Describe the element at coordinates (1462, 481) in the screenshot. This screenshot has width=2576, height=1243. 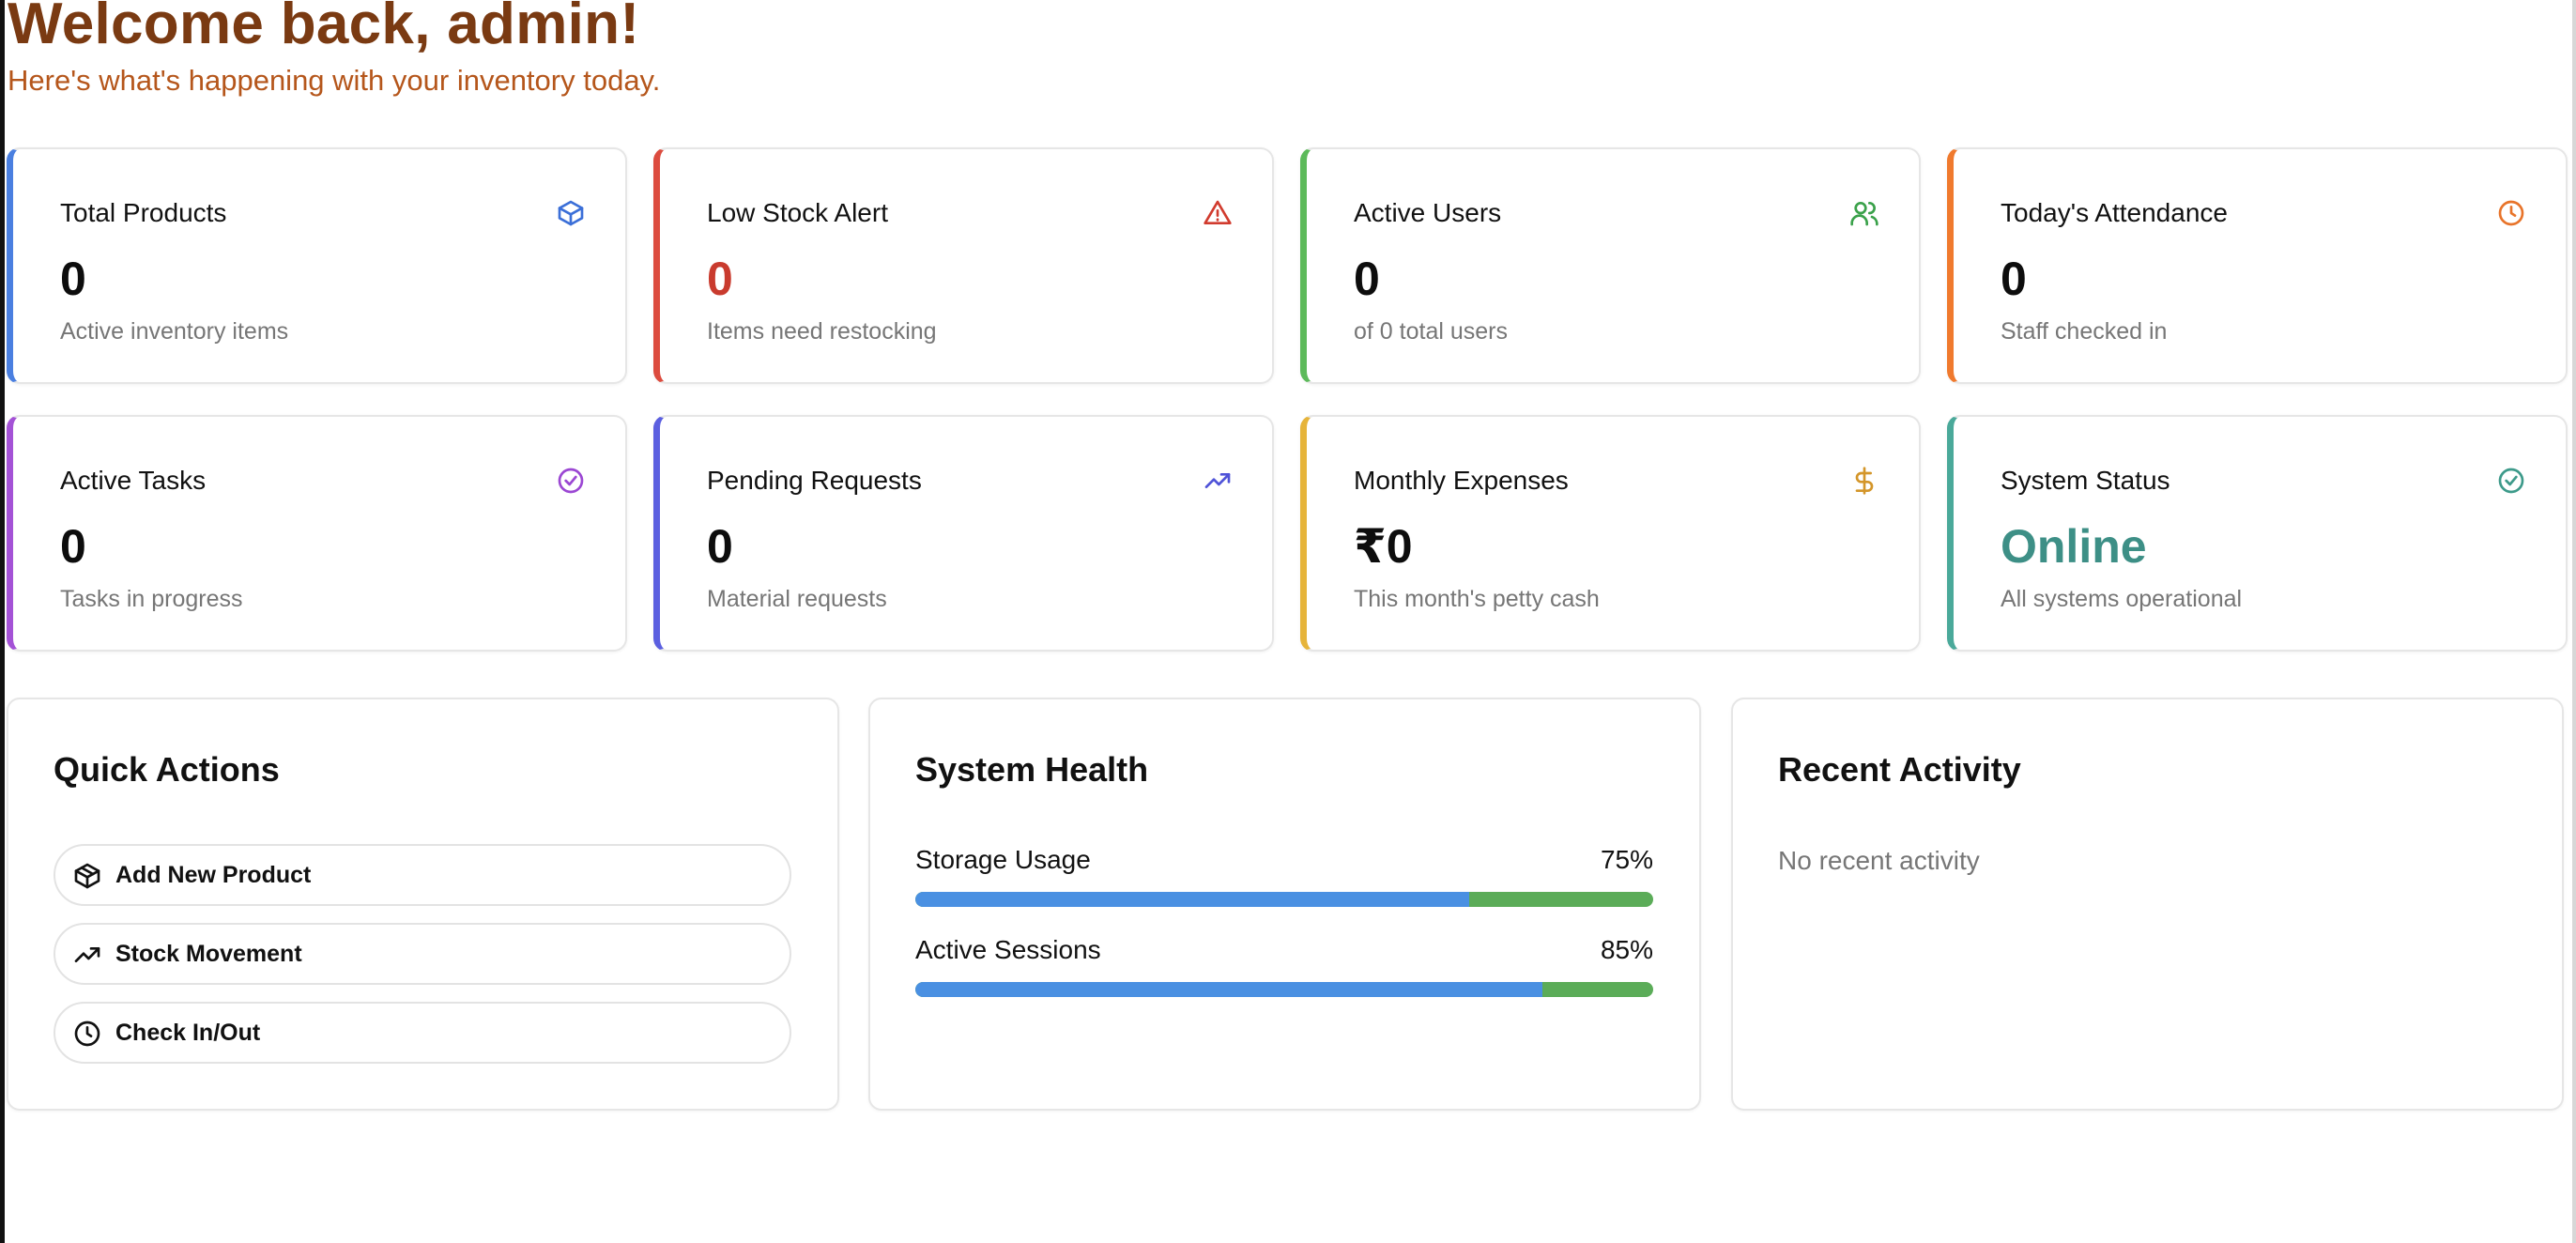
I see `stat-label: Monthly Expenses` at that location.